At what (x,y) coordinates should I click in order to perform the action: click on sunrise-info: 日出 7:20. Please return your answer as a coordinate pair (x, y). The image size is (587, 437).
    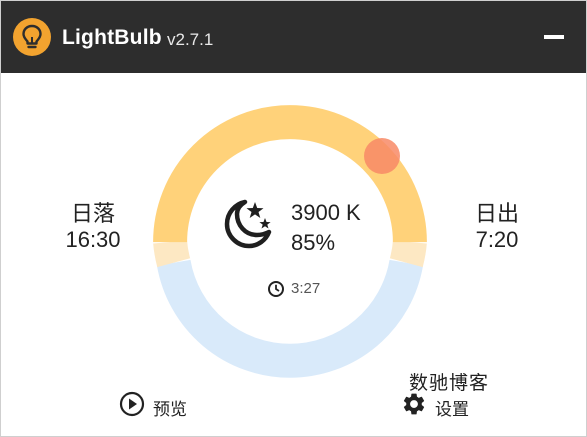
    Looking at the image, I should click on (497, 227).